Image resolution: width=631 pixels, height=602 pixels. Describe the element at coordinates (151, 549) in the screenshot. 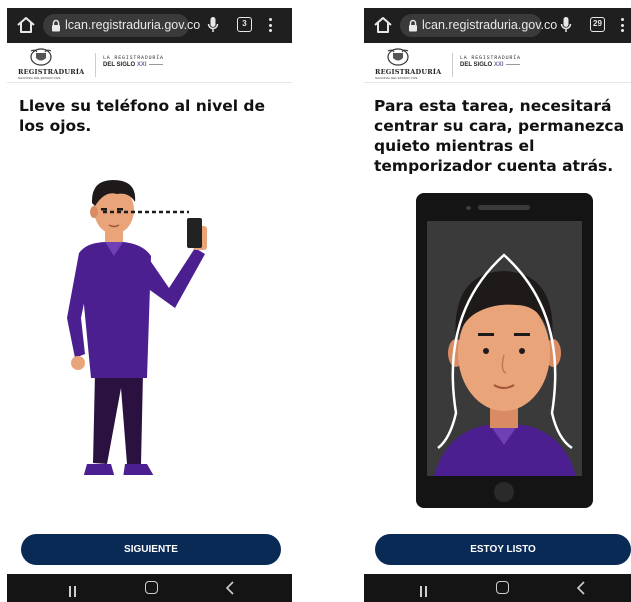

I see `siguiente-button: SIGUIENTE` at that location.